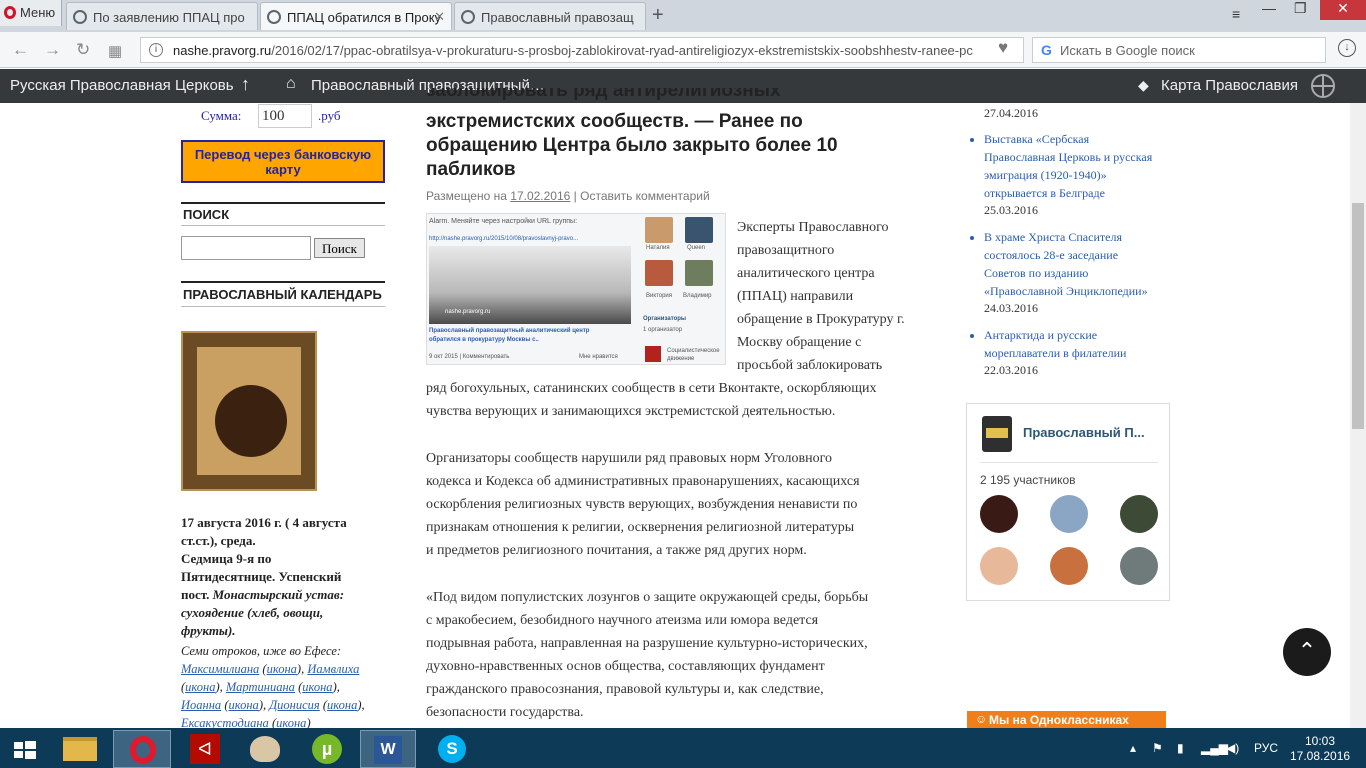  What do you see at coordinates (1236, 16) in the screenshot?
I see `tab-menu-icon: ≡` at bounding box center [1236, 16].